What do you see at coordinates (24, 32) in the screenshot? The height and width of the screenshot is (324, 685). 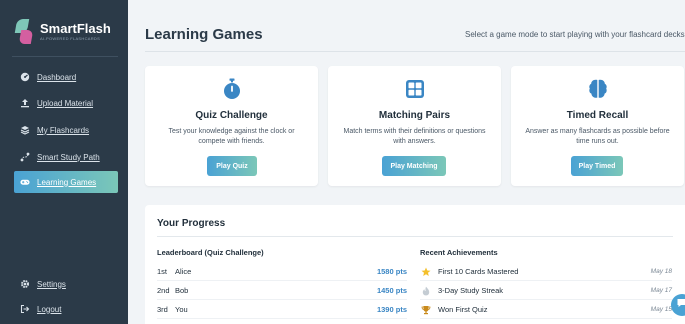 I see `logo-mark-icon` at bounding box center [24, 32].